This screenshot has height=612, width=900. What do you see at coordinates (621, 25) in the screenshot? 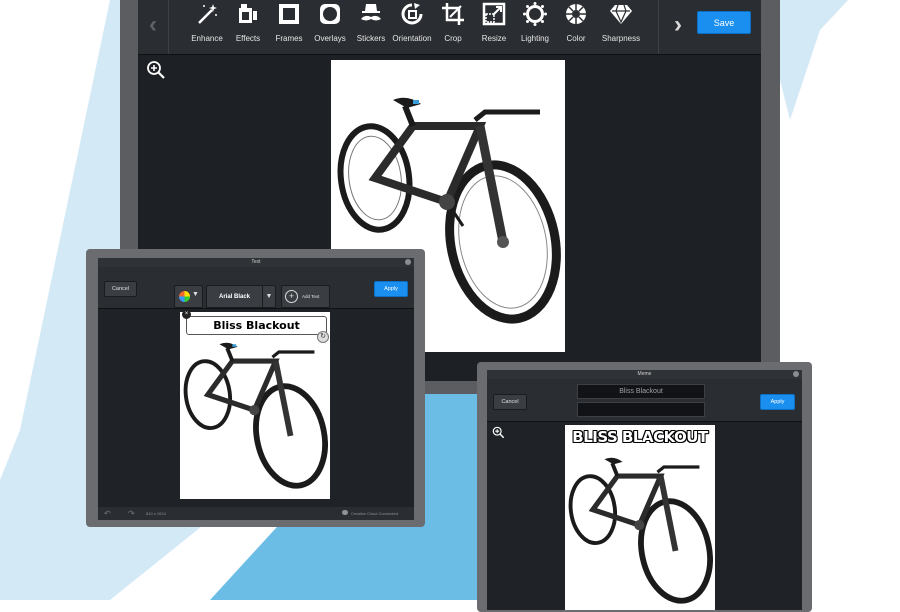
I see `tool-sharpness: Sharpness` at bounding box center [621, 25].